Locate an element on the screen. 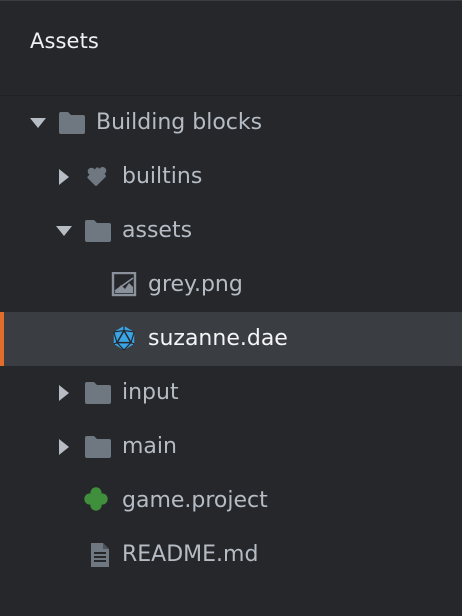 This screenshot has height=616, width=462. tree-item-label: grey.png is located at coordinates (195, 284).